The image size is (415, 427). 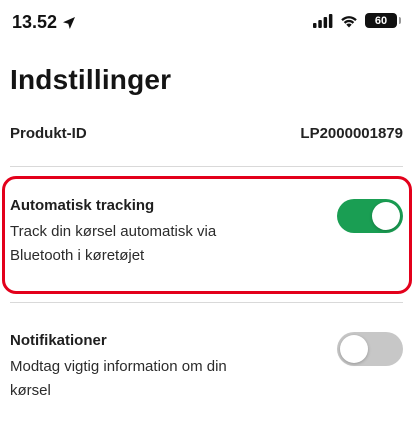 I want to click on product-id-label: Produkt-ID, so click(x=48, y=133).